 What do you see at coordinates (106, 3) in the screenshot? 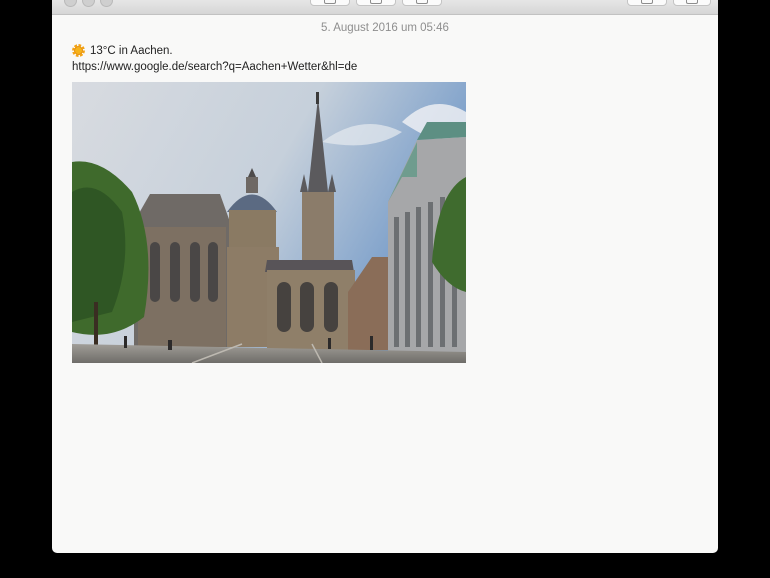
I see `zoom-window-icon` at bounding box center [106, 3].